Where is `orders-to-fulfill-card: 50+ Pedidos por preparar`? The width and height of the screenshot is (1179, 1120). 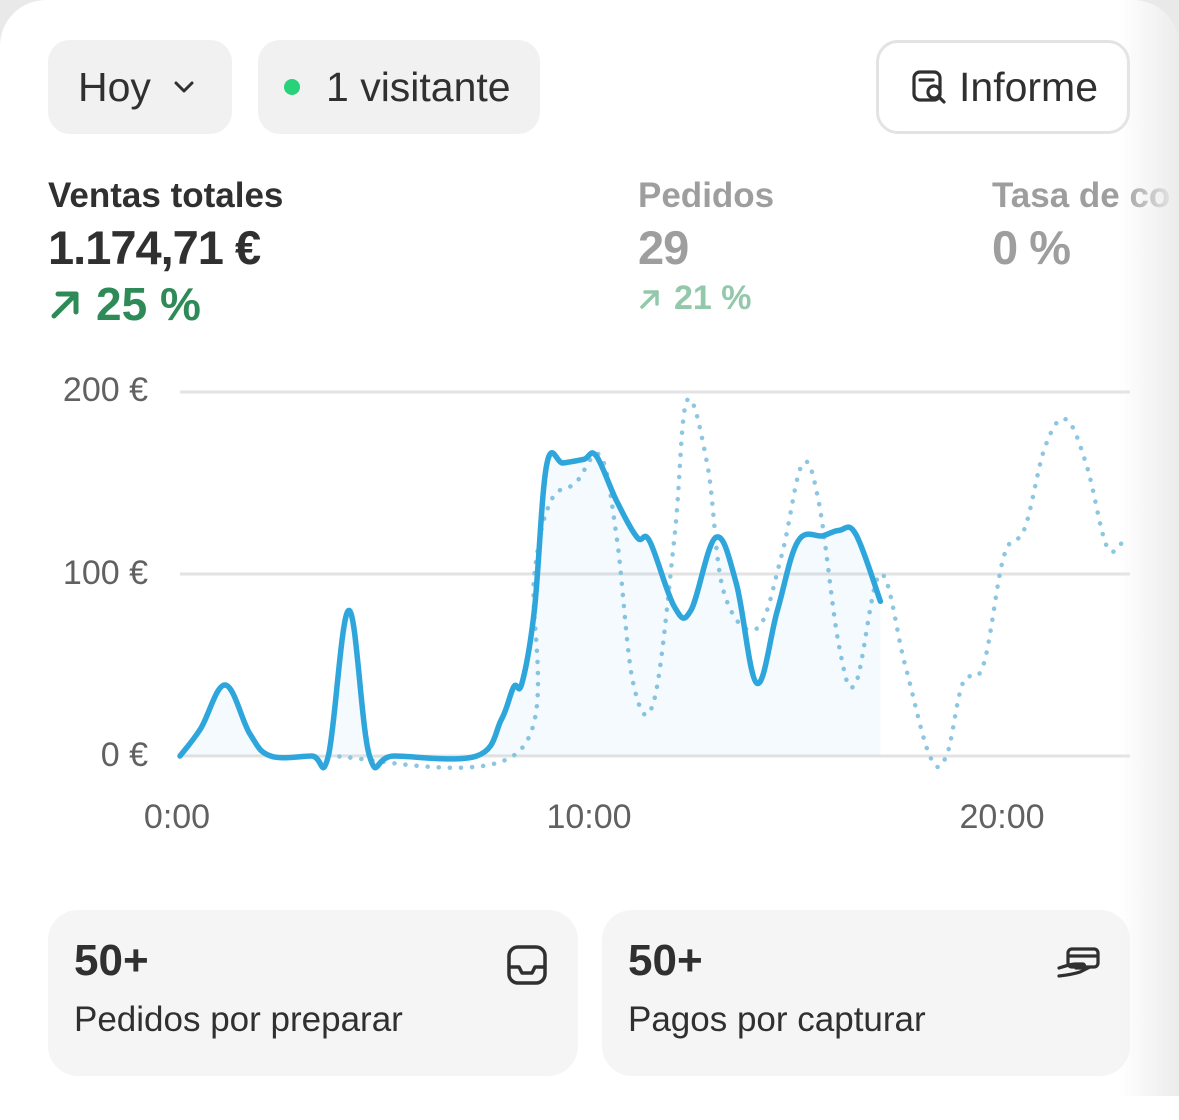 orders-to-fulfill-card: 50+ Pedidos por preparar is located at coordinates (313, 993).